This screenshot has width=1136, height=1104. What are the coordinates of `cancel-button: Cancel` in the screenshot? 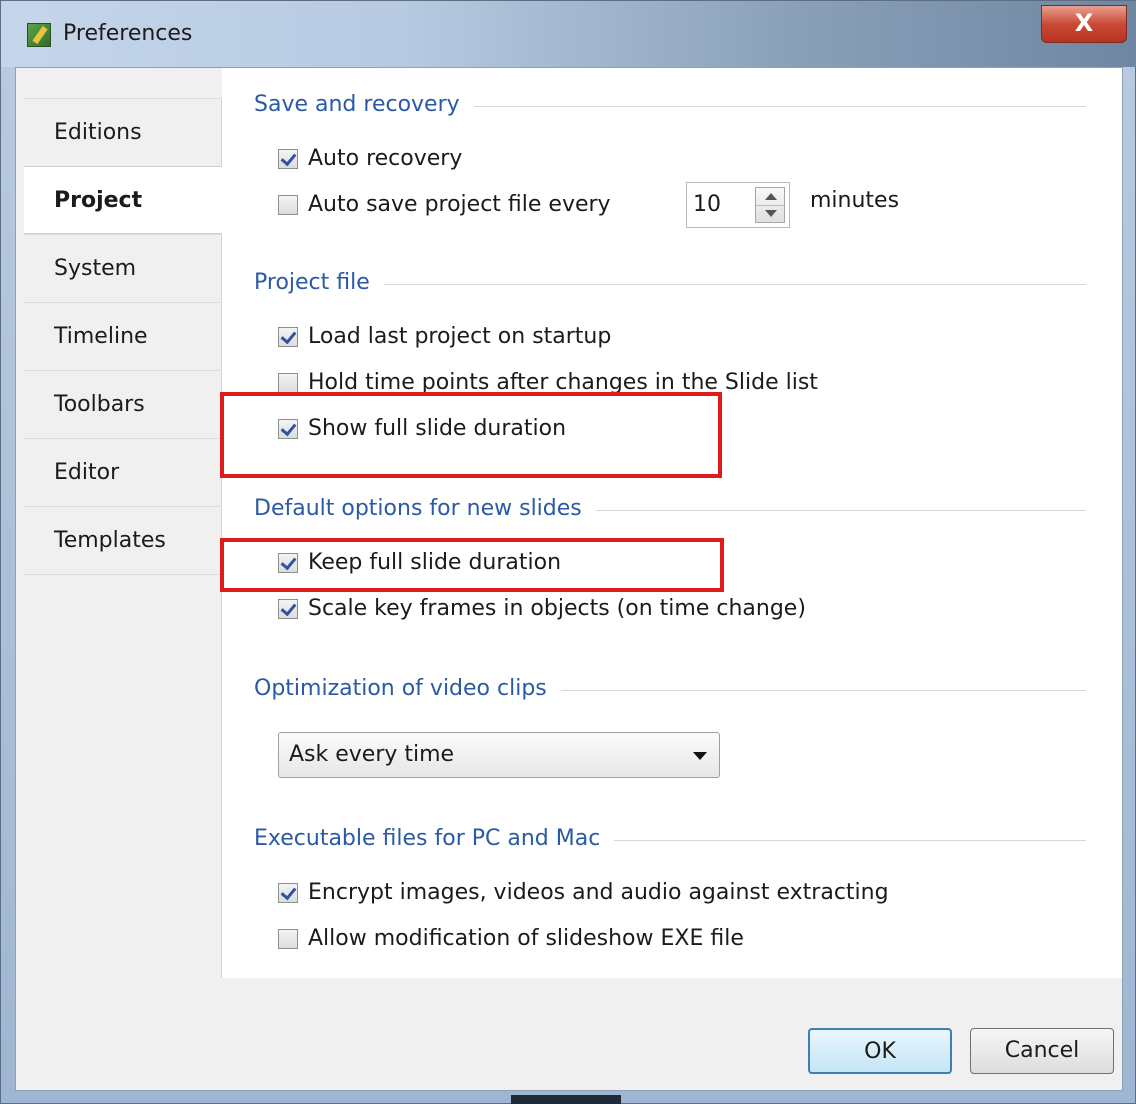 It's located at (1042, 1051).